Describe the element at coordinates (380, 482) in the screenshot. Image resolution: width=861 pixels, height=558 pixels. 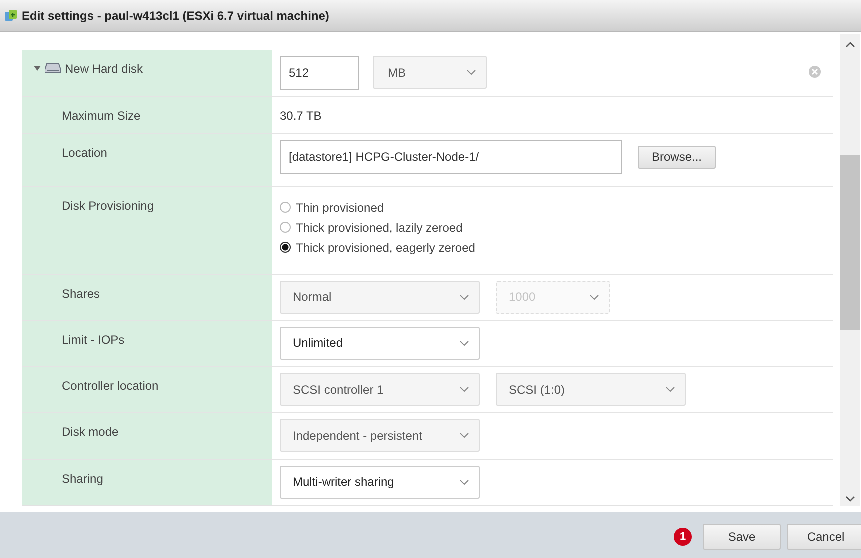
I see `dropdown: Multi-writer sharing` at that location.